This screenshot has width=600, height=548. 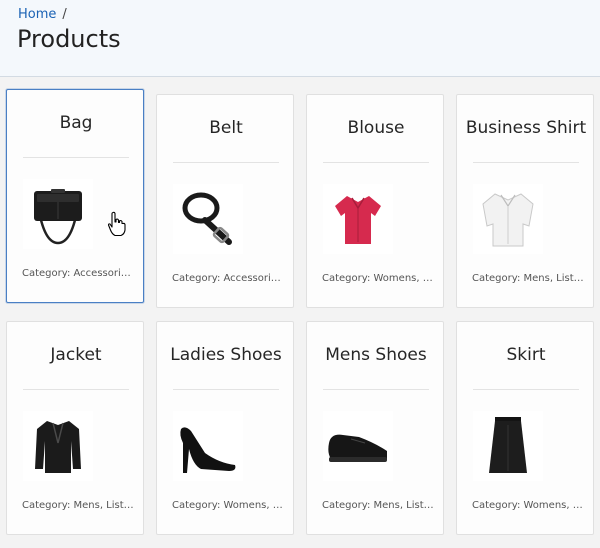 What do you see at coordinates (58, 214) in the screenshot?
I see `bag-icon` at bounding box center [58, 214].